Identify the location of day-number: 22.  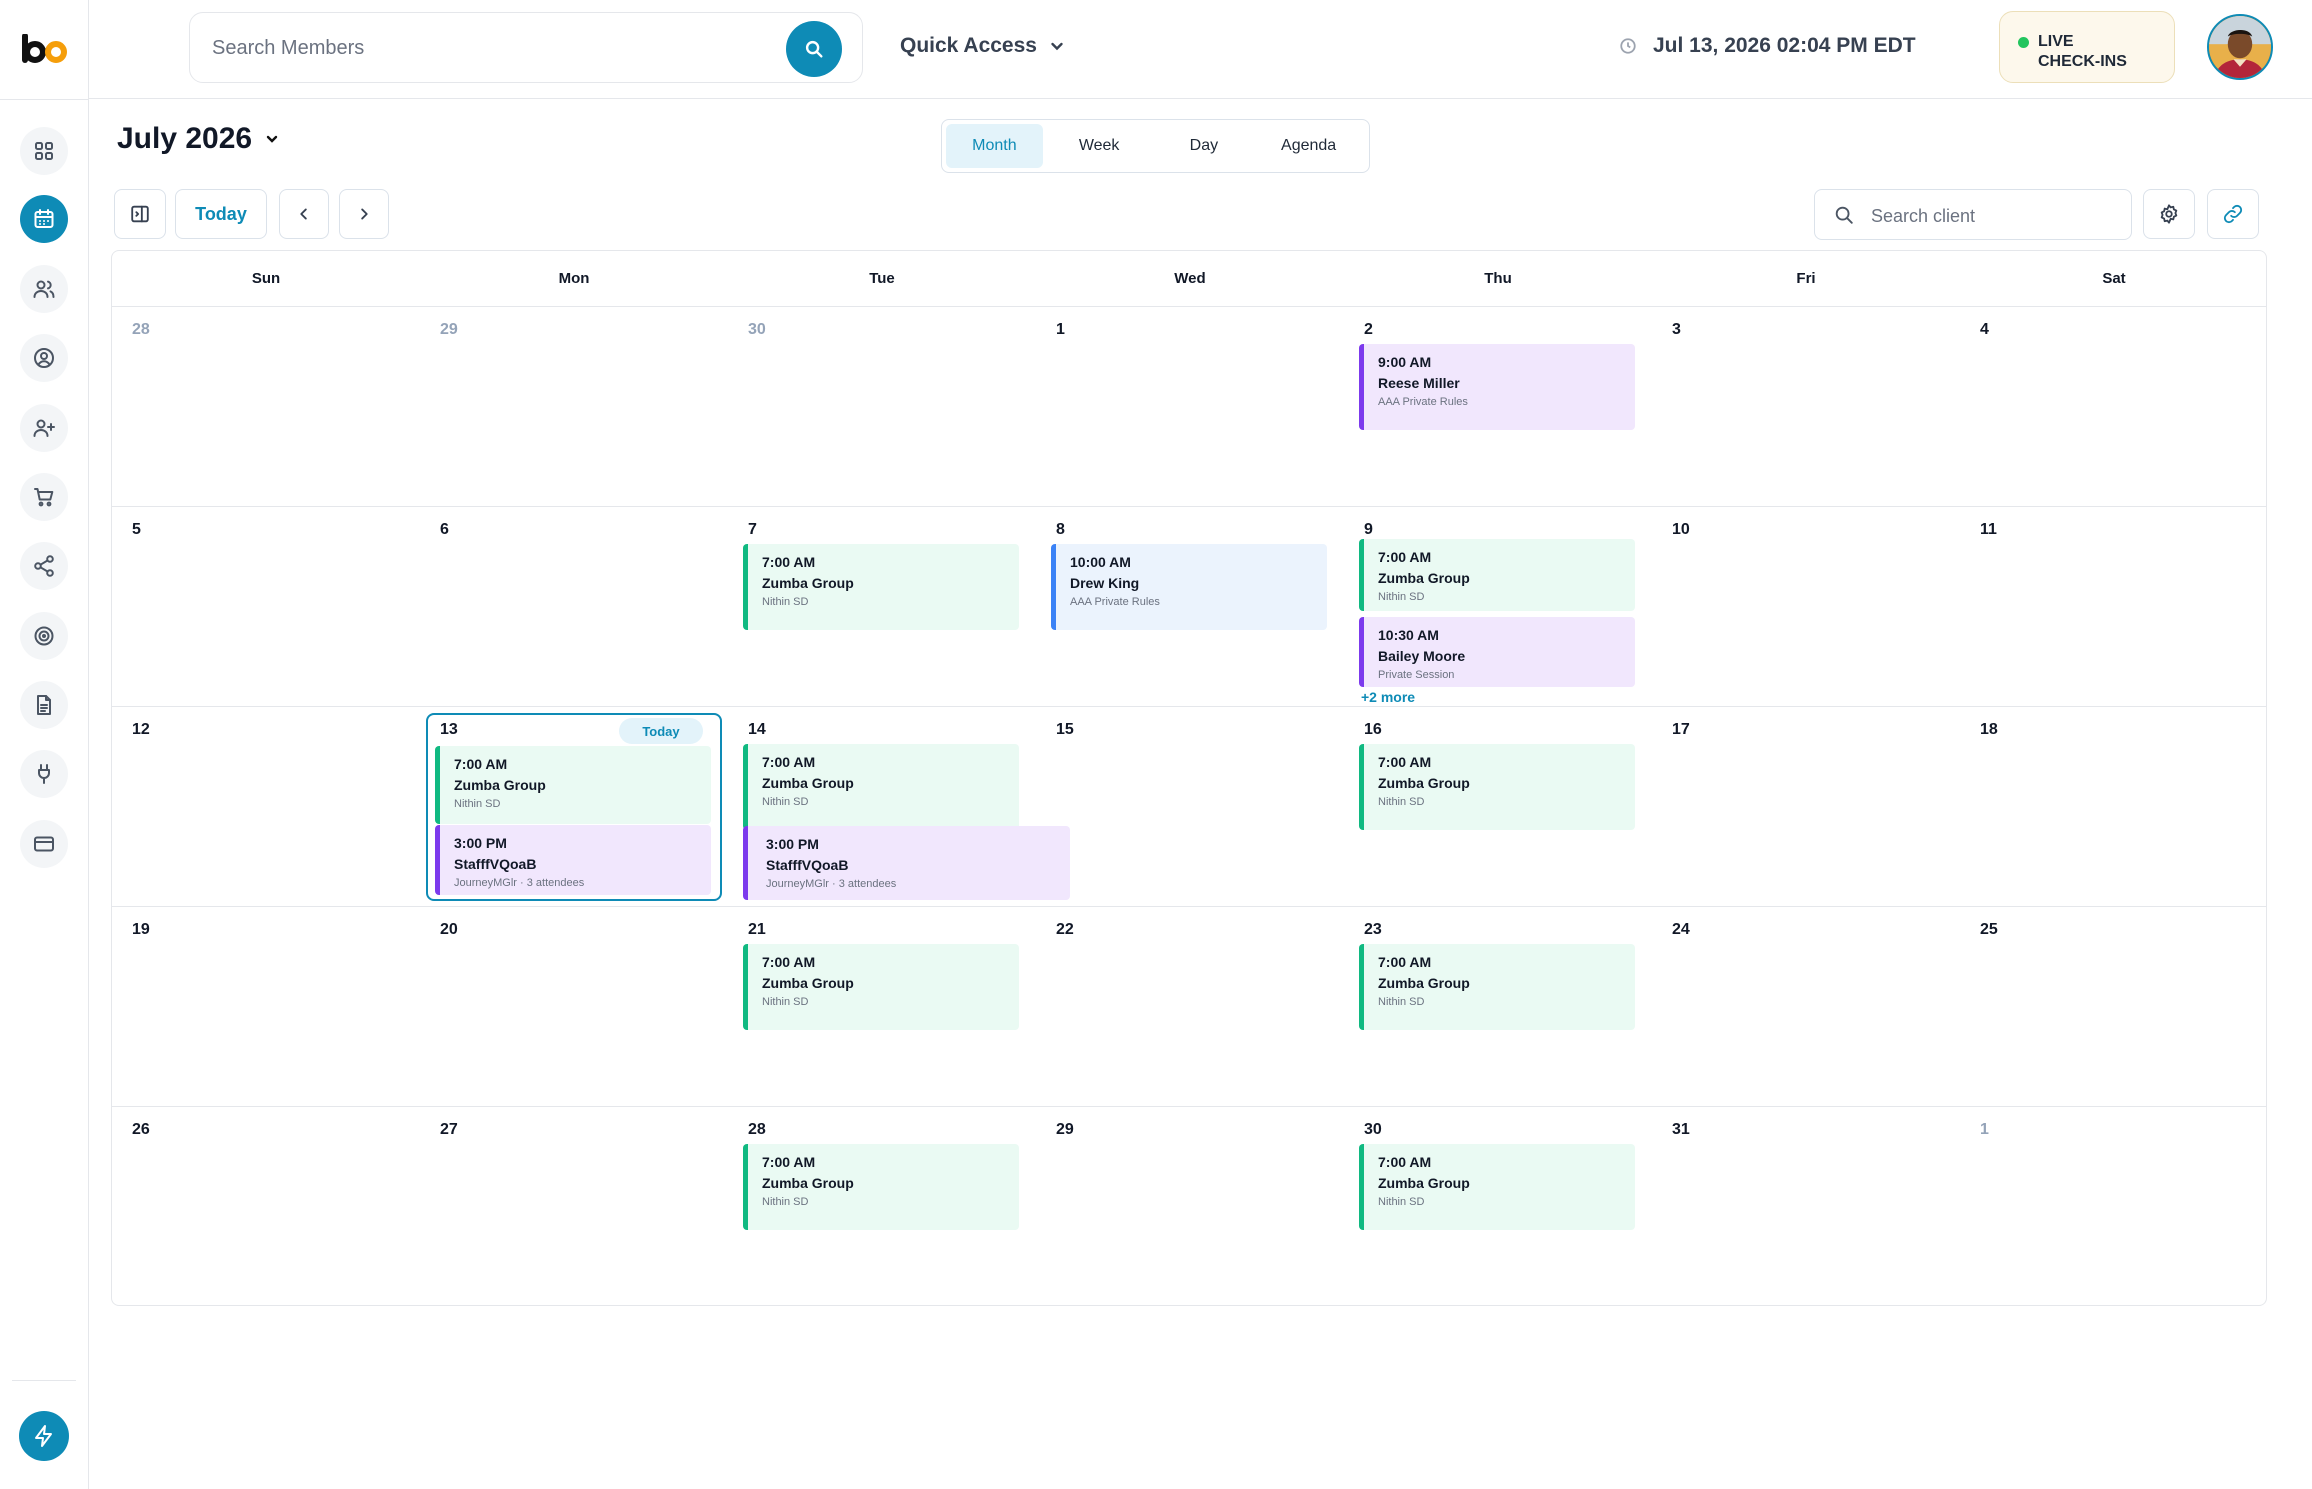
(1065, 930).